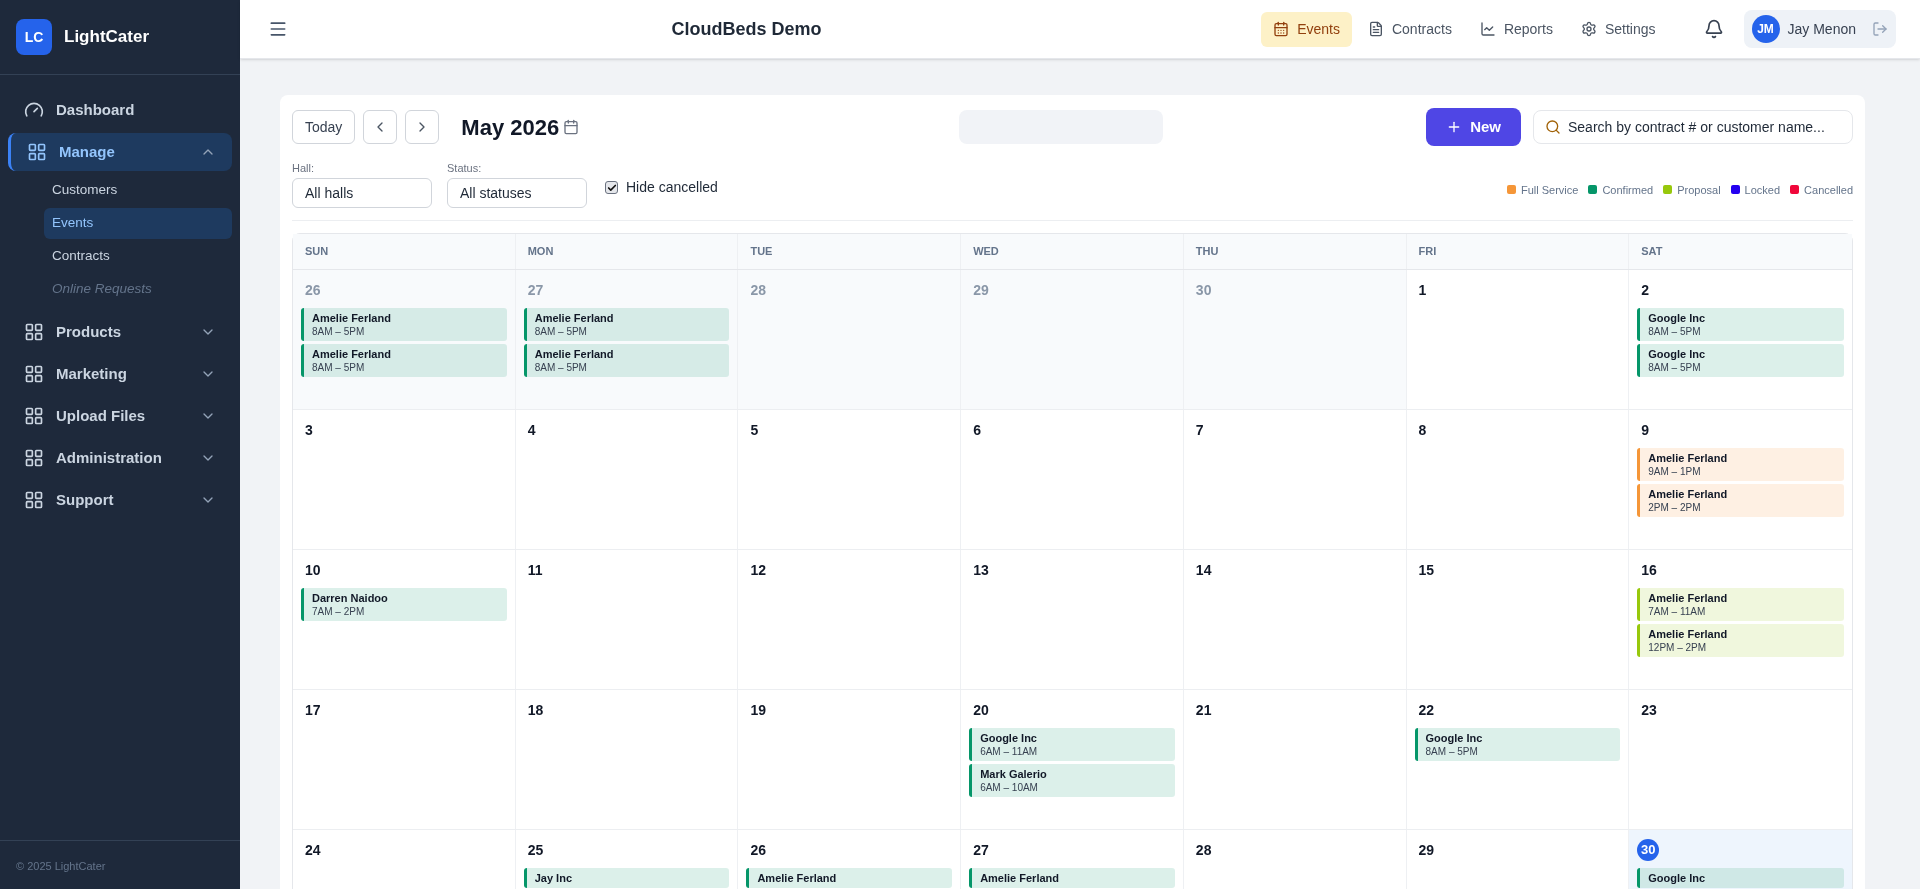 This screenshot has width=1920, height=889. I want to click on sidebar-item: Dashboard, so click(120, 110).